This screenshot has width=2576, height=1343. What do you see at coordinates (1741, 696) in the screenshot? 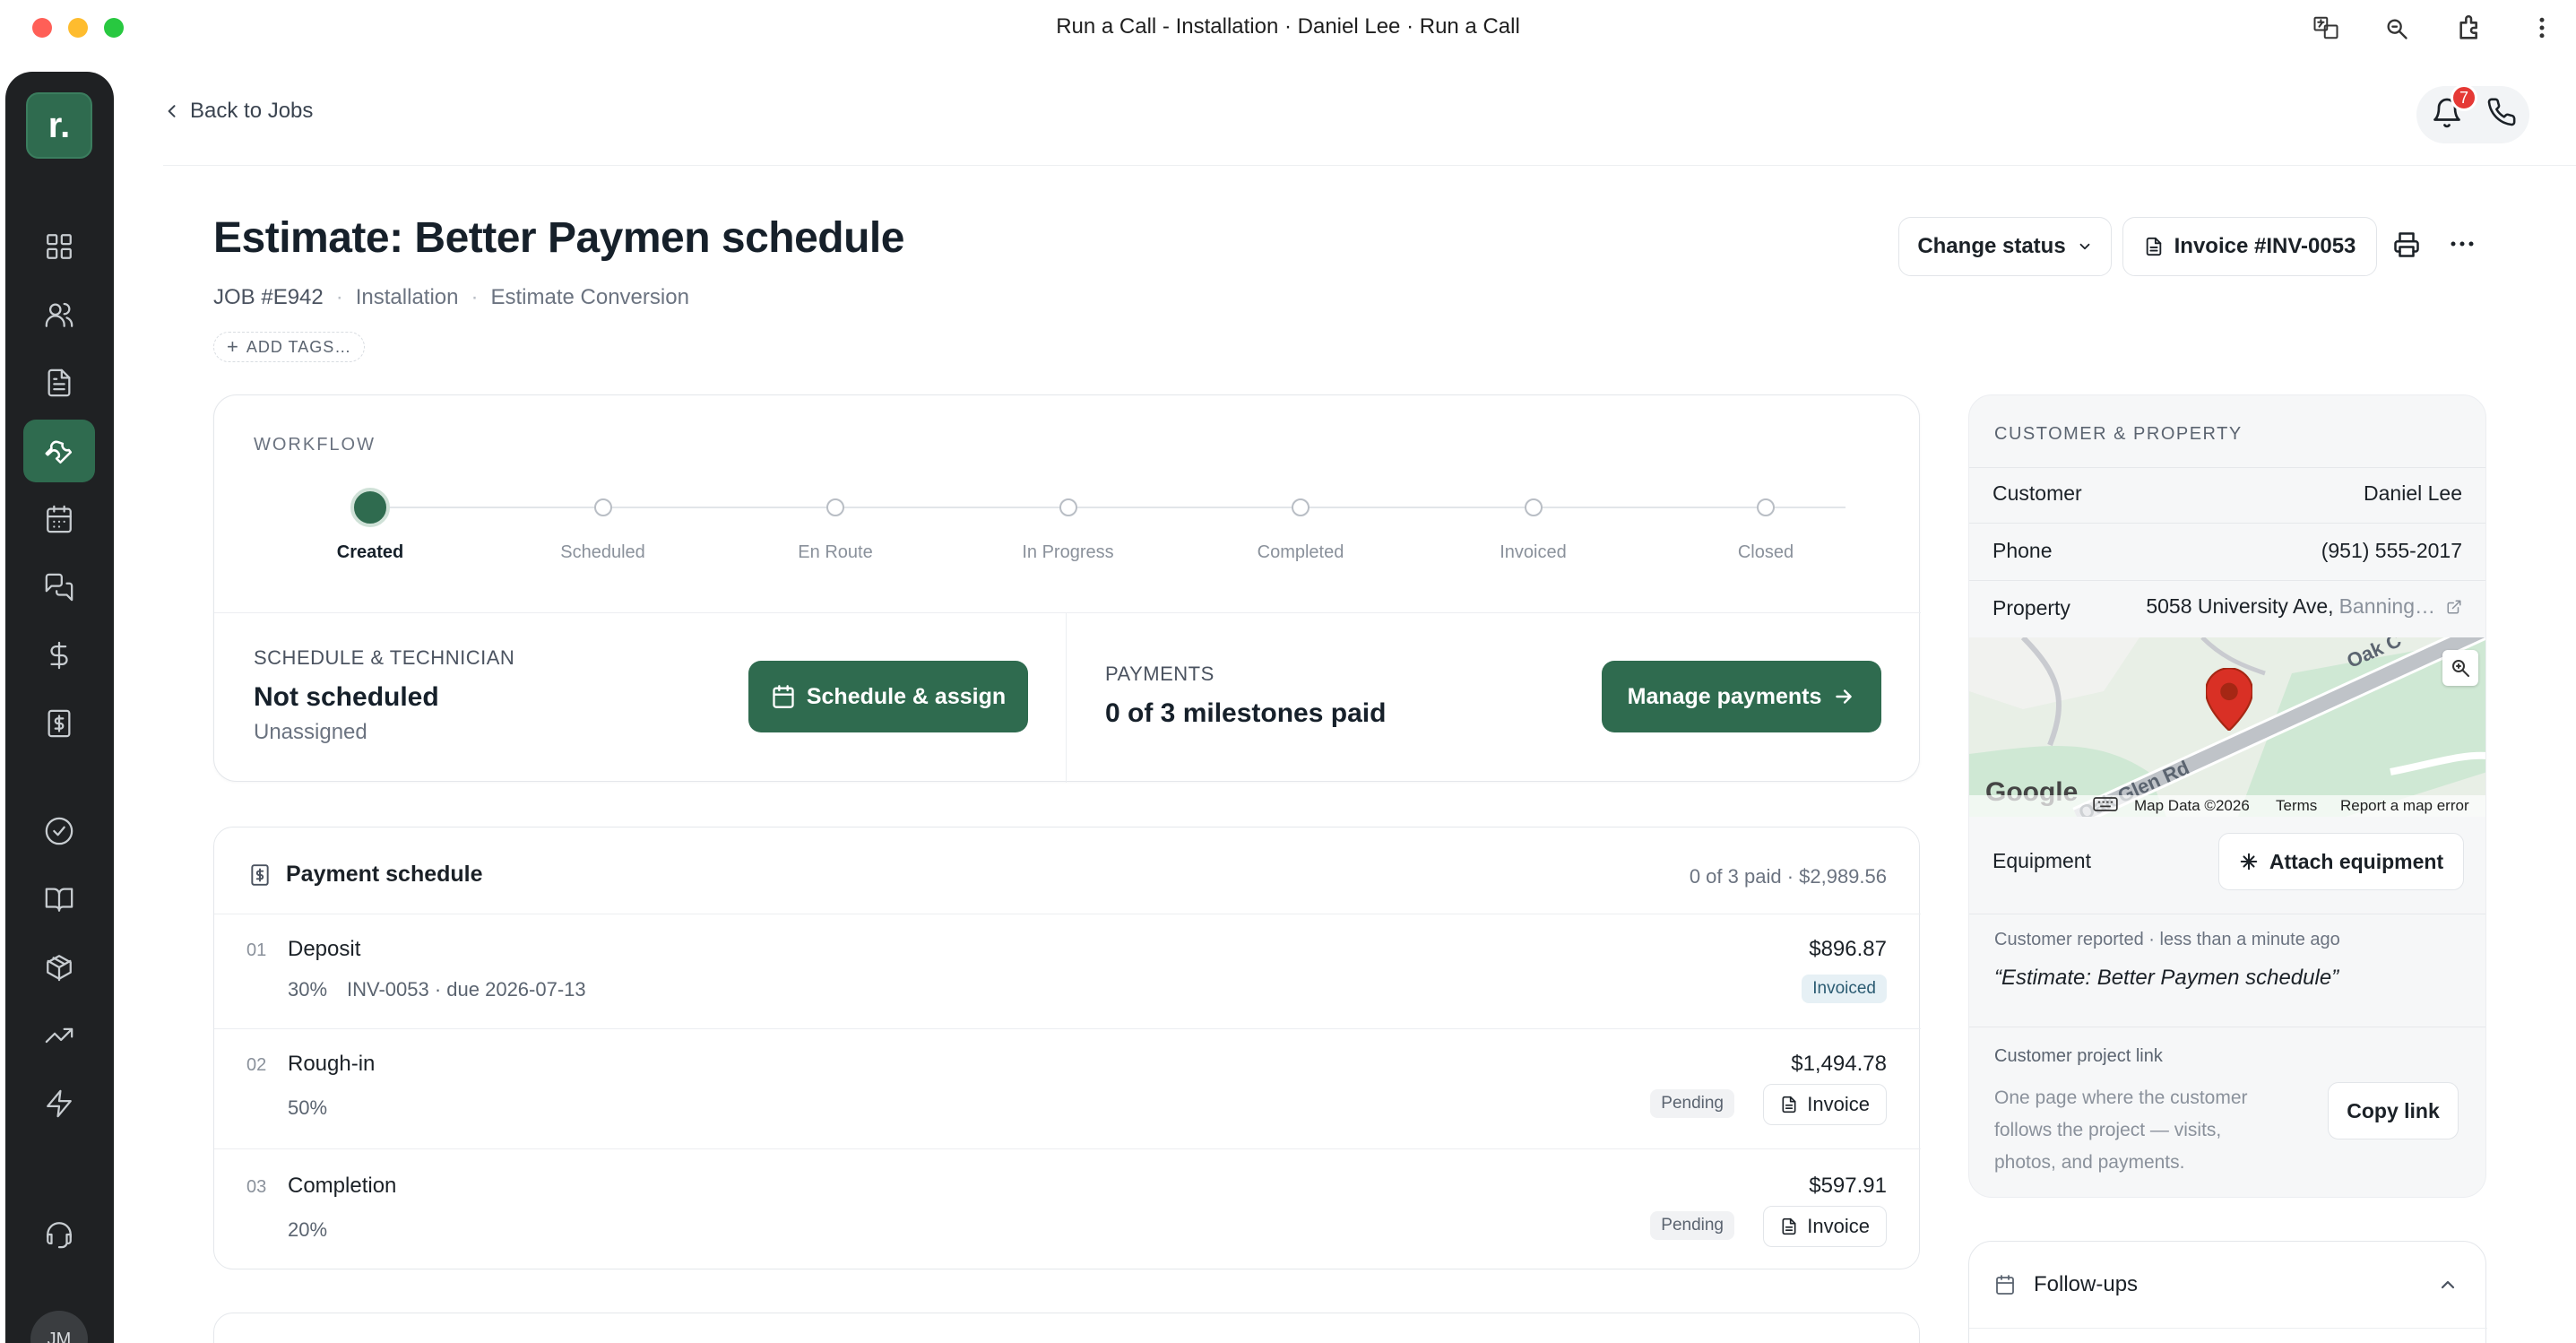
I see `manage-payments-button: Manage payments` at bounding box center [1741, 696].